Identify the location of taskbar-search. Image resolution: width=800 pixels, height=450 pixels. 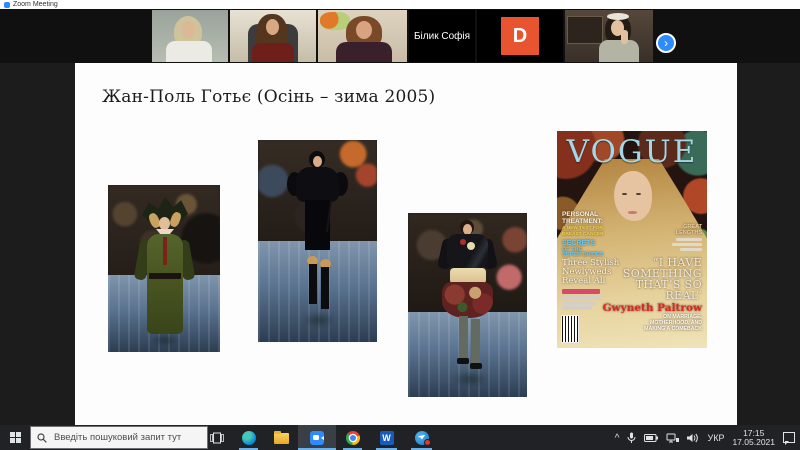
(119, 437).